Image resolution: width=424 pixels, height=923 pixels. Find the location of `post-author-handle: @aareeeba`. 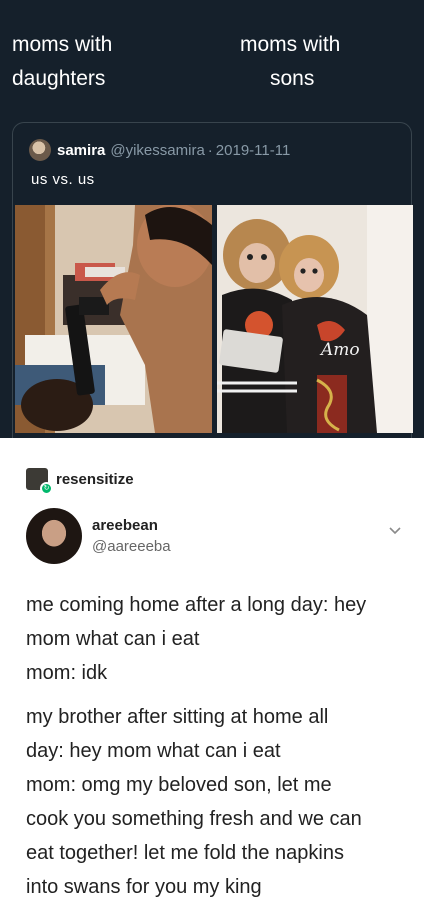

post-author-handle: @aareeeba is located at coordinates (131, 546).